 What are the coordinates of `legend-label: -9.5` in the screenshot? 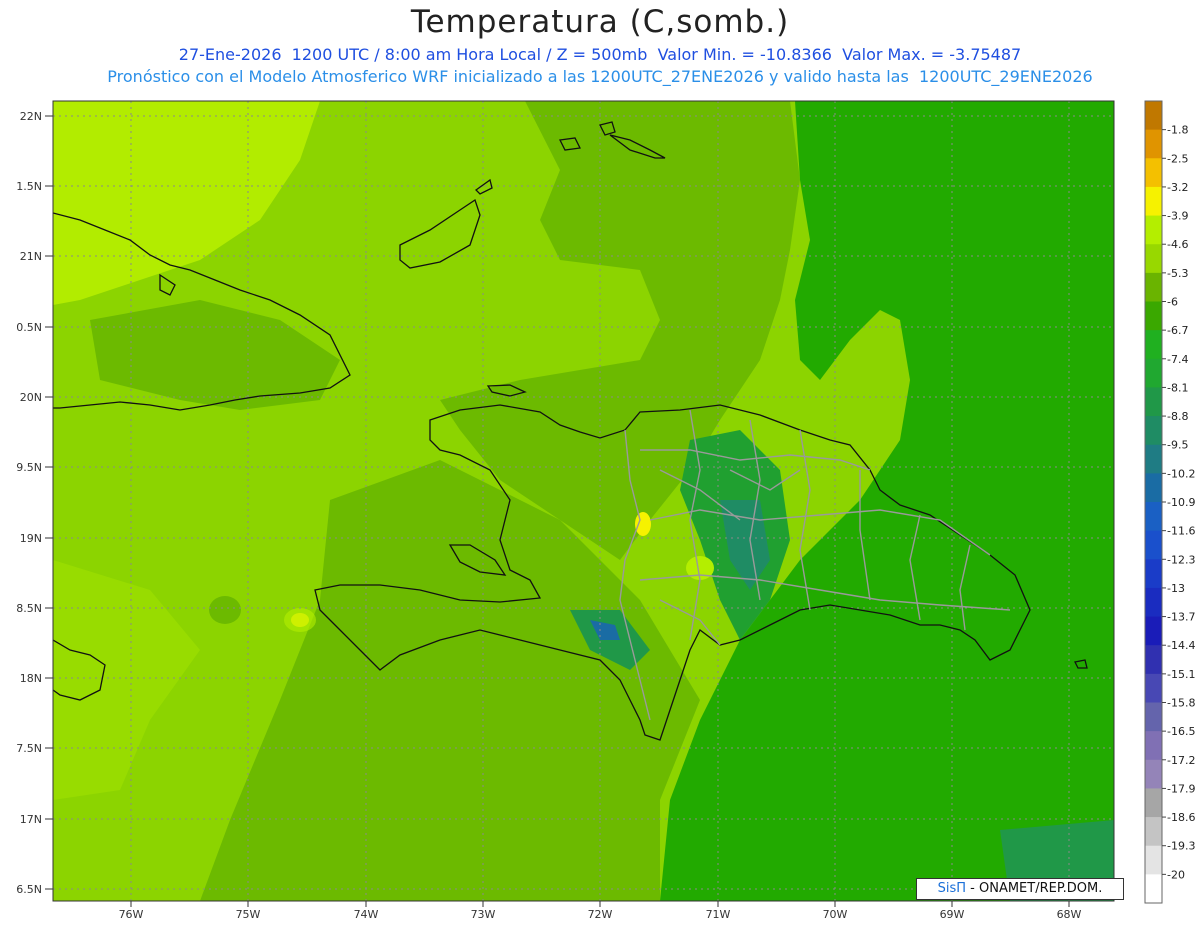 It's located at (1177, 445).